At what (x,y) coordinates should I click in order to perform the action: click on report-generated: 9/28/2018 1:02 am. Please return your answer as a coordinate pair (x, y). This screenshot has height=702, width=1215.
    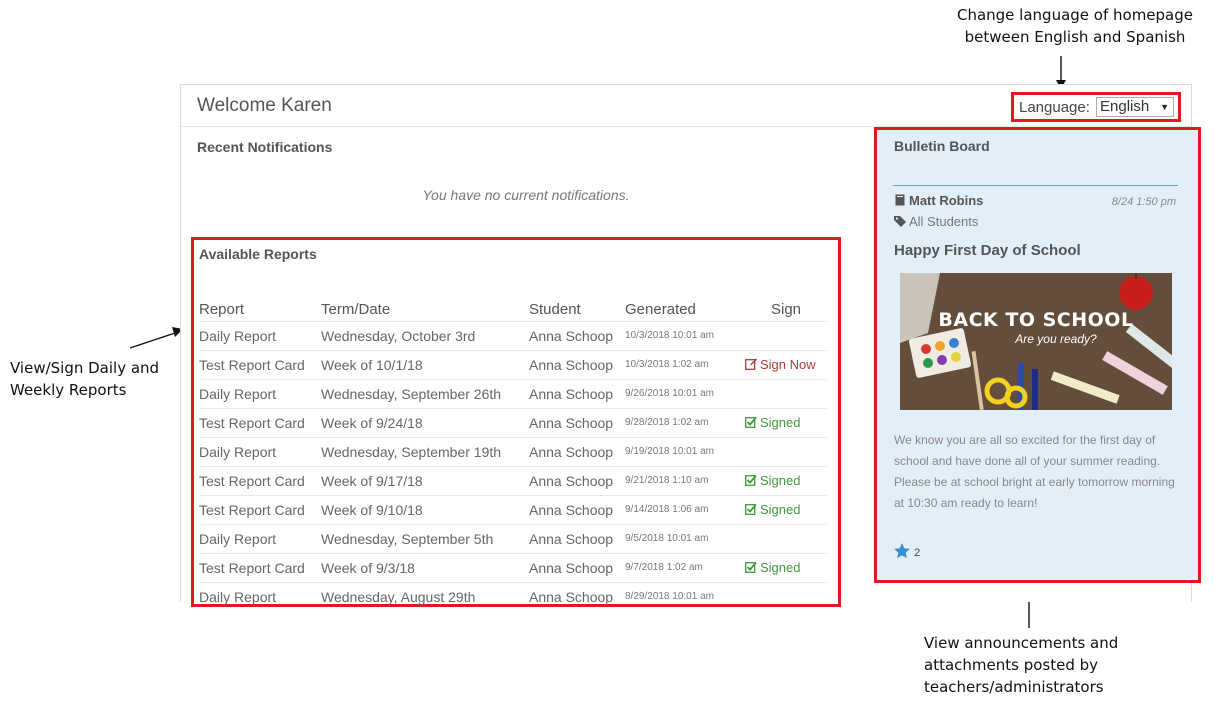
    Looking at the image, I should click on (685, 422).